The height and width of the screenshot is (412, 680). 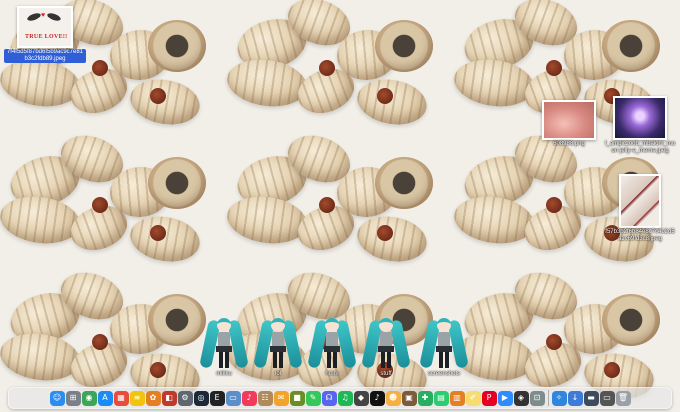 I want to click on thumbnail-caption: TRUE LOVE!!, so click(x=46, y=37).